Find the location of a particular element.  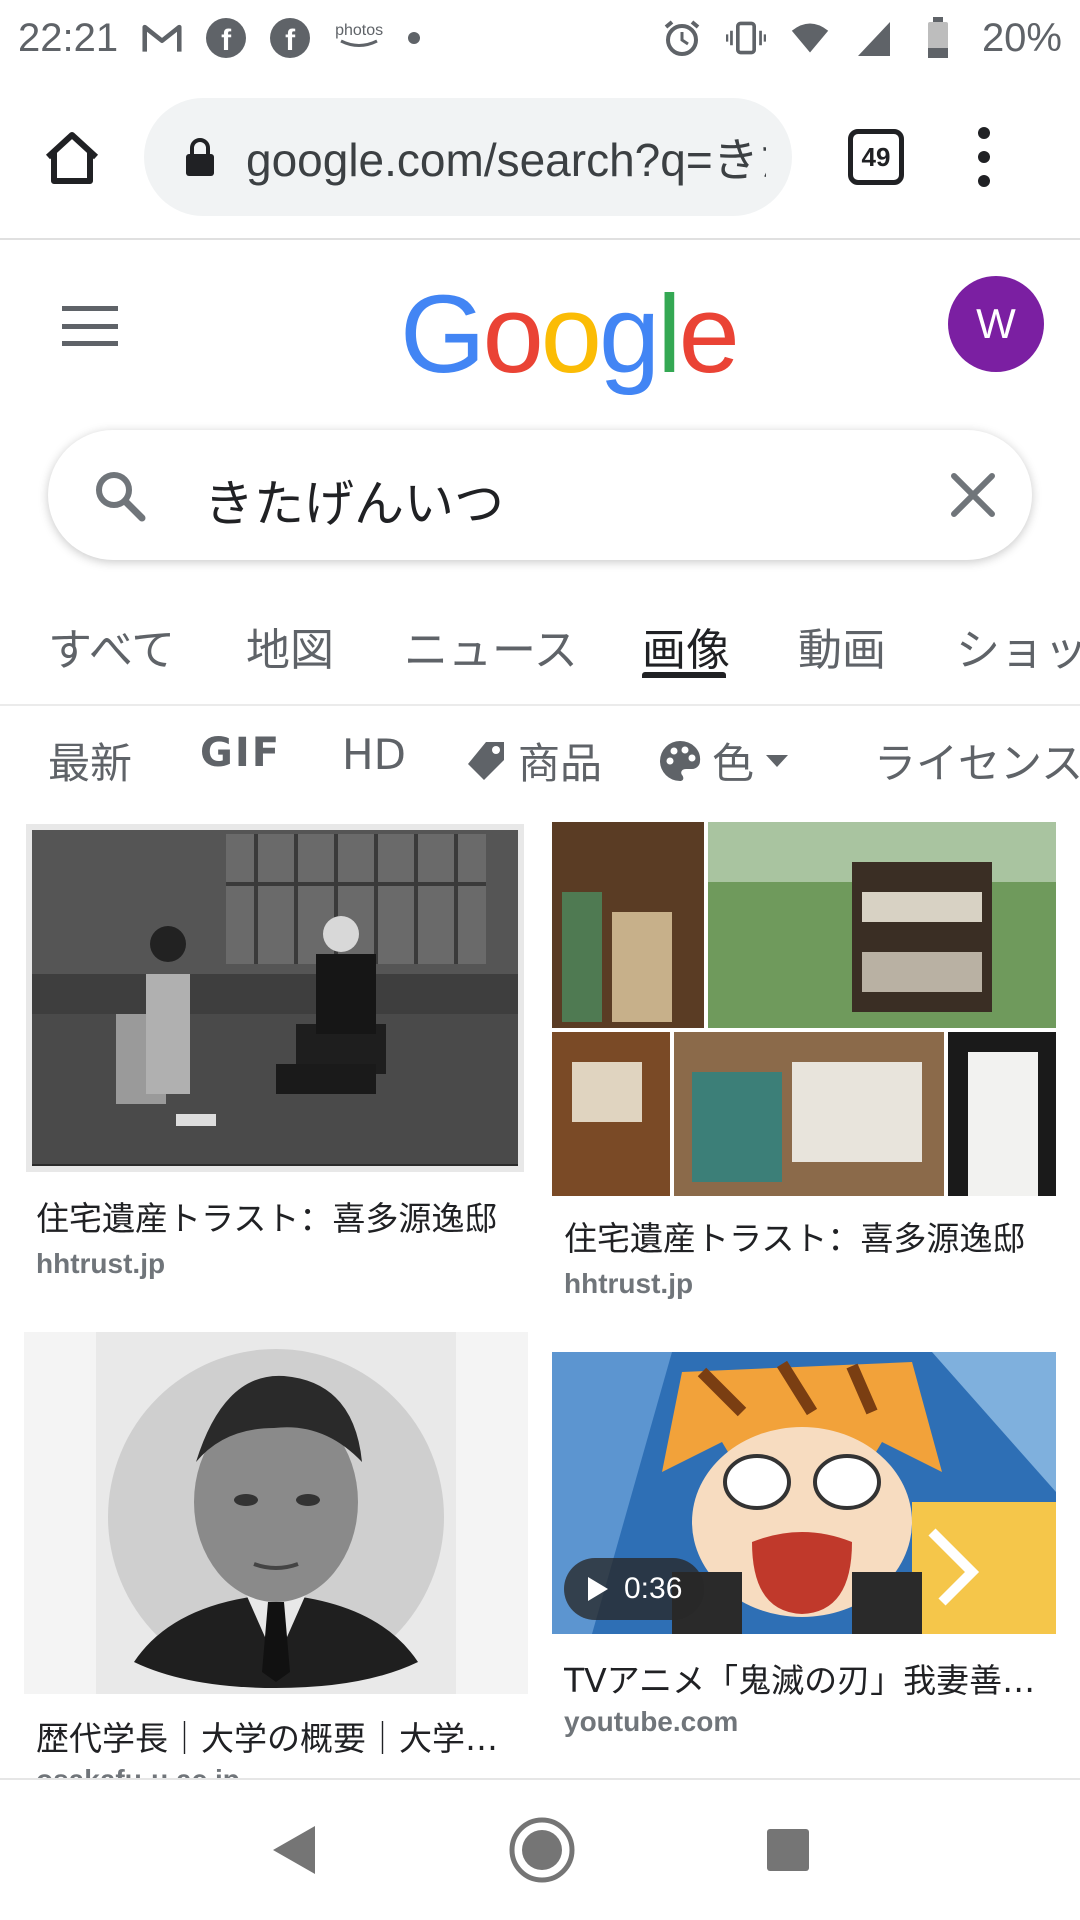

close-icon is located at coordinates (973, 495).